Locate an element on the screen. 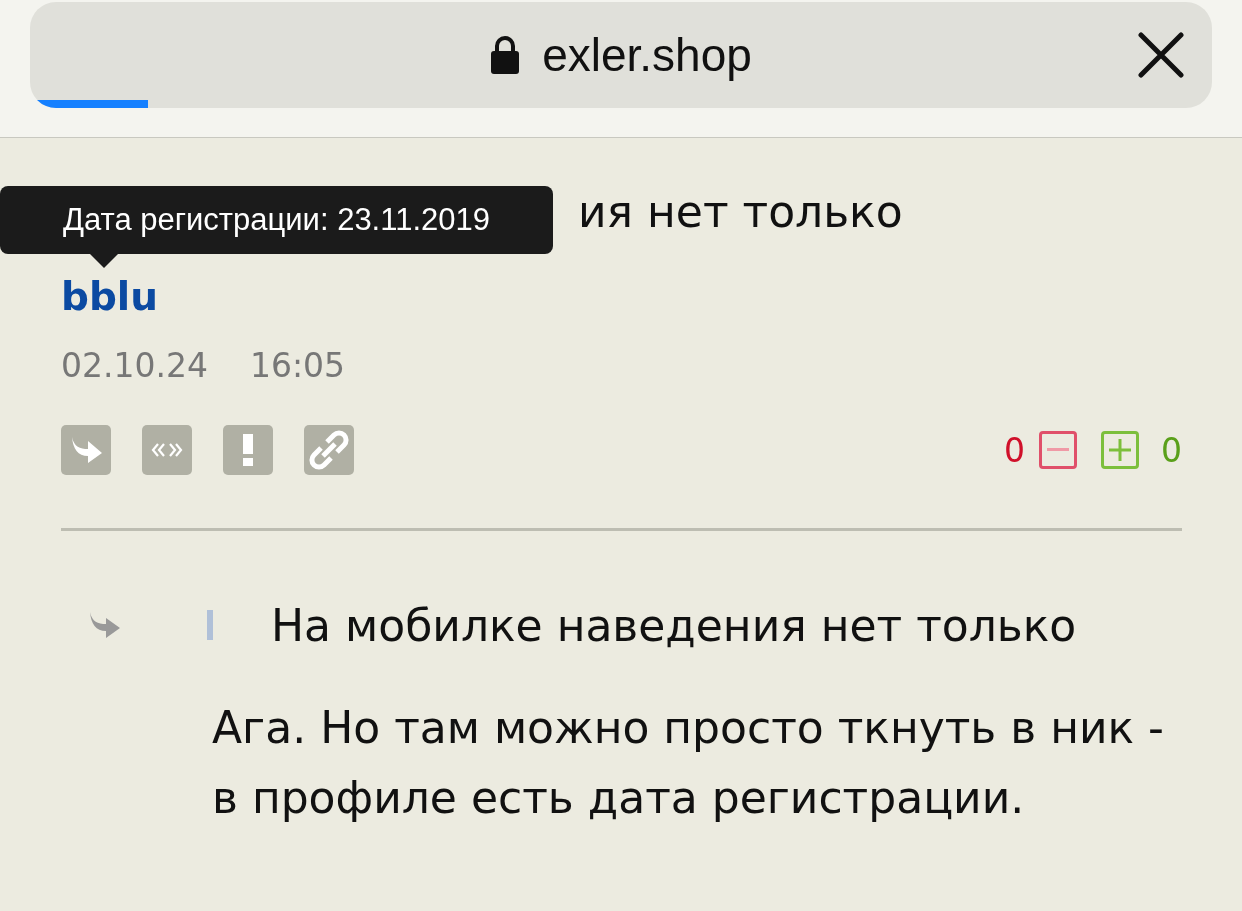  address-bar: exler.shop is located at coordinates (621, 55).